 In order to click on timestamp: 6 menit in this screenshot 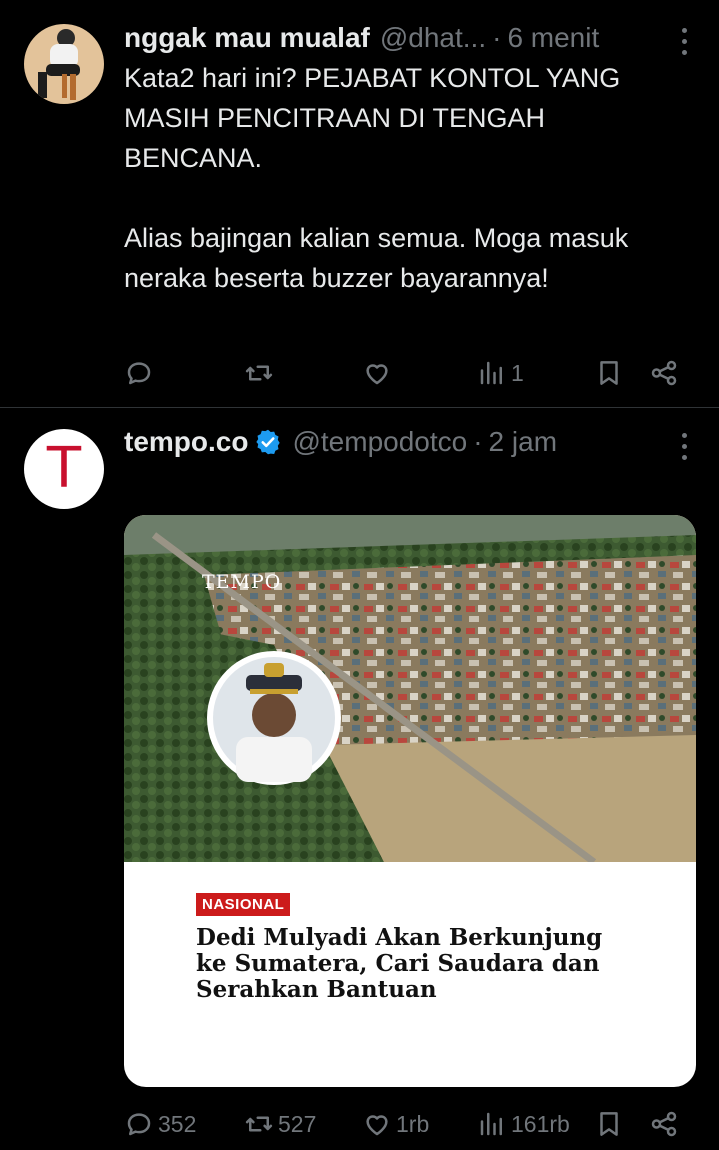, I will do `click(553, 38)`.